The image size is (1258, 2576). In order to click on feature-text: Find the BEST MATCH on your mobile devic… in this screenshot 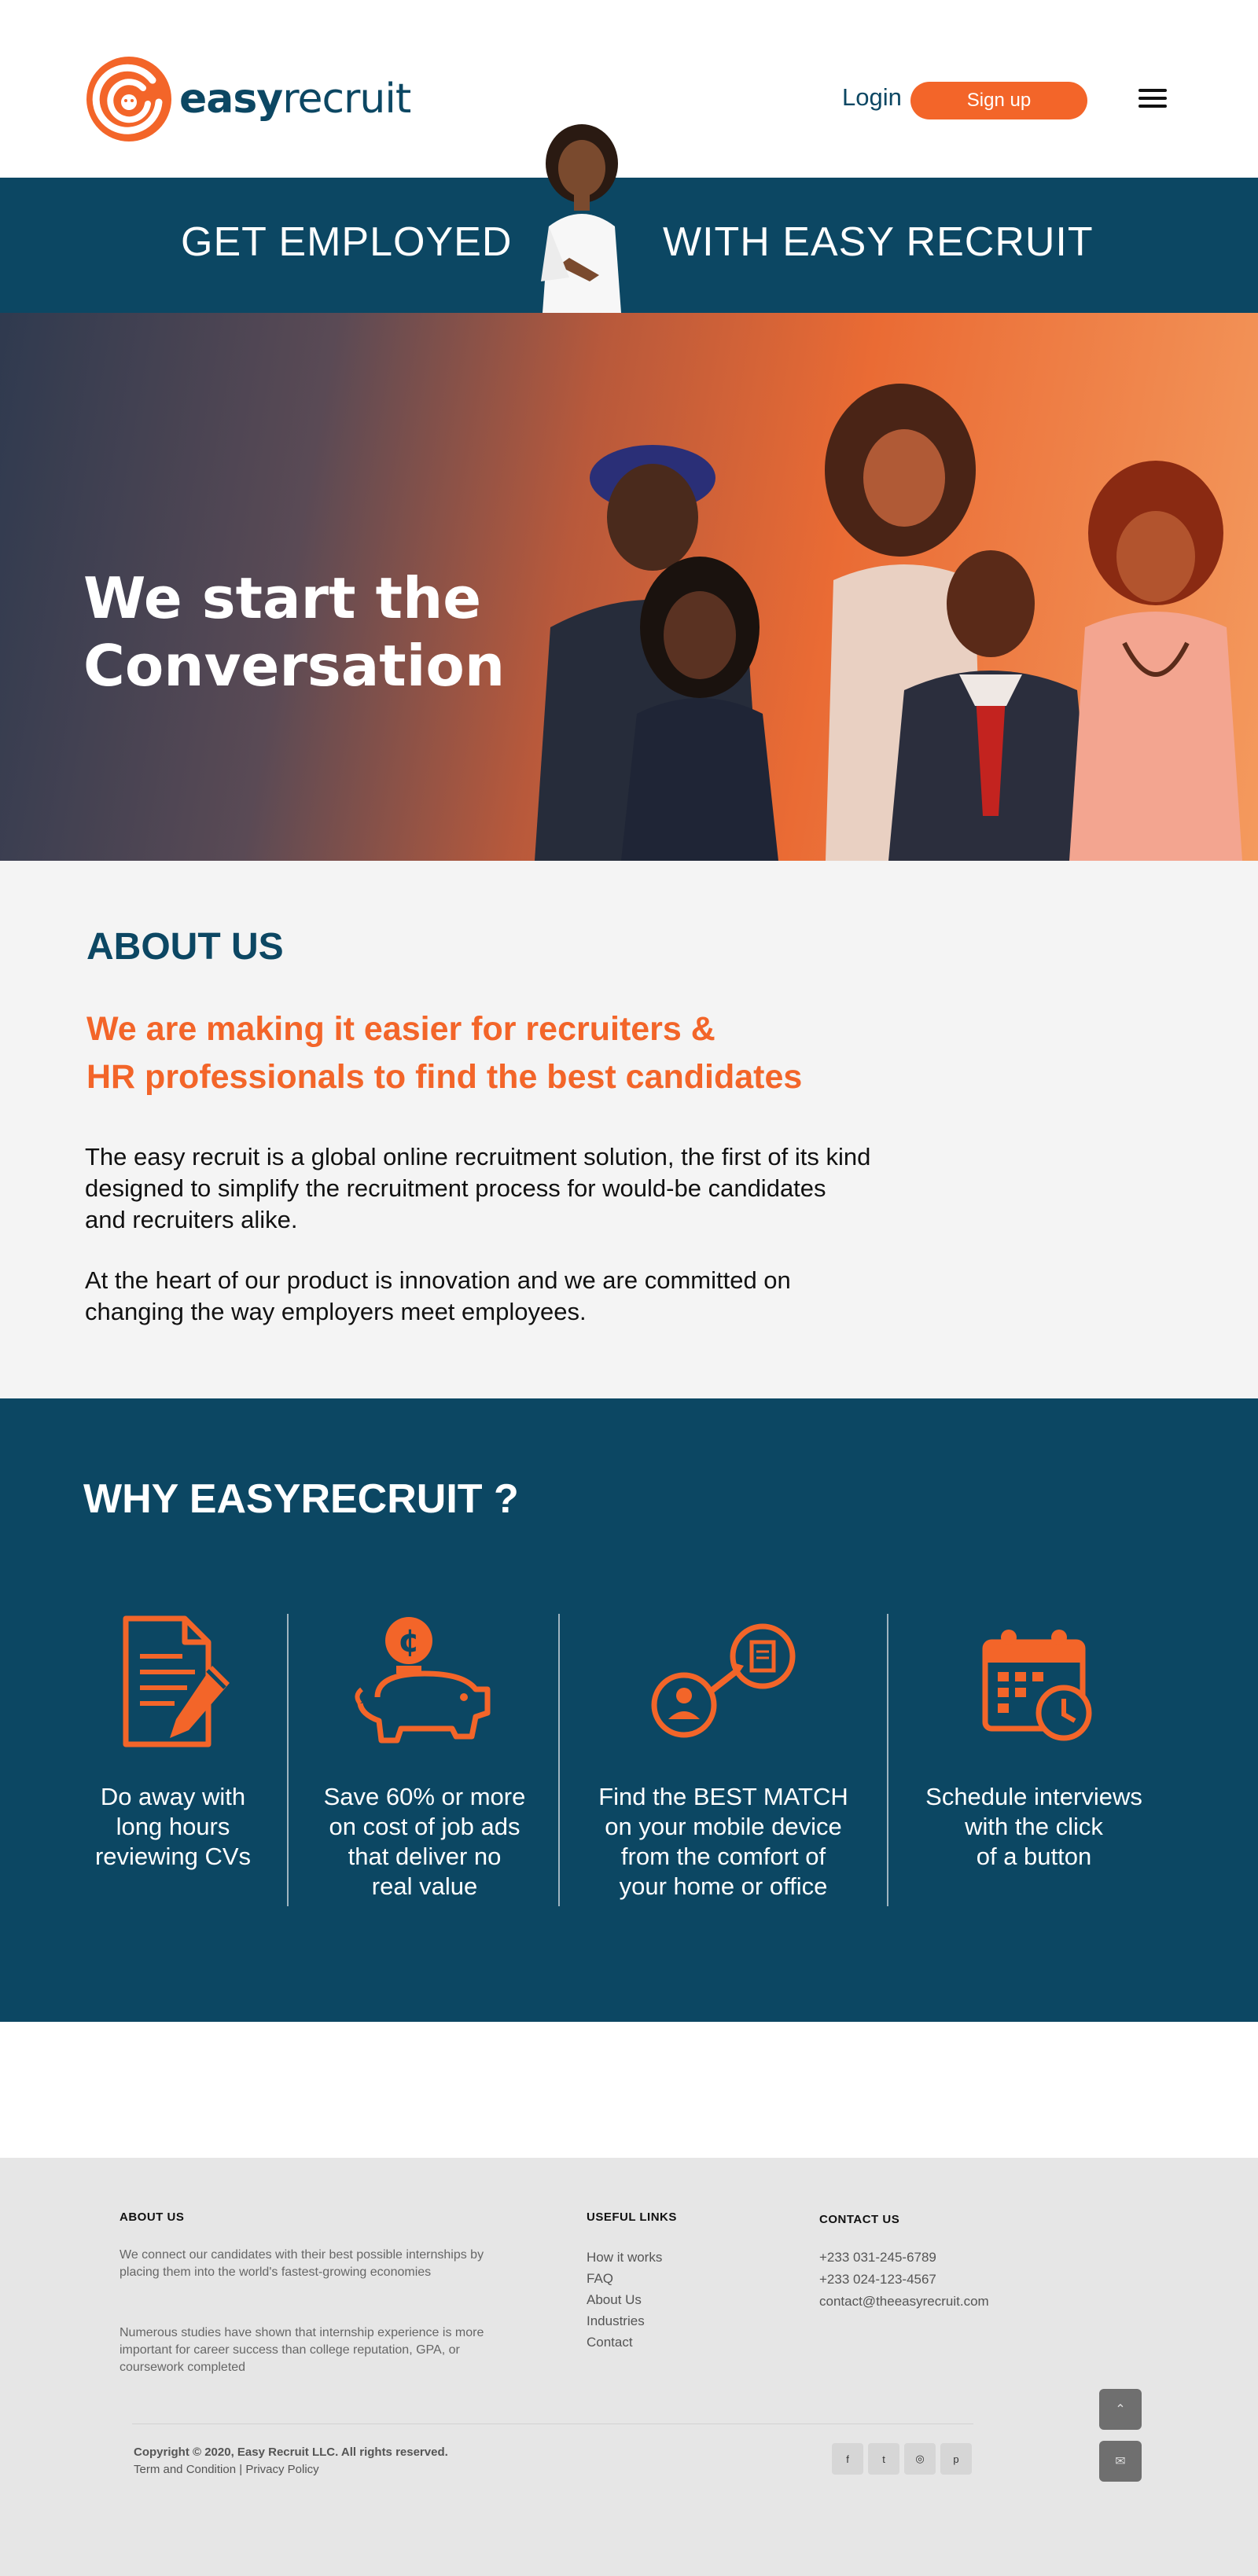, I will do `click(723, 1841)`.